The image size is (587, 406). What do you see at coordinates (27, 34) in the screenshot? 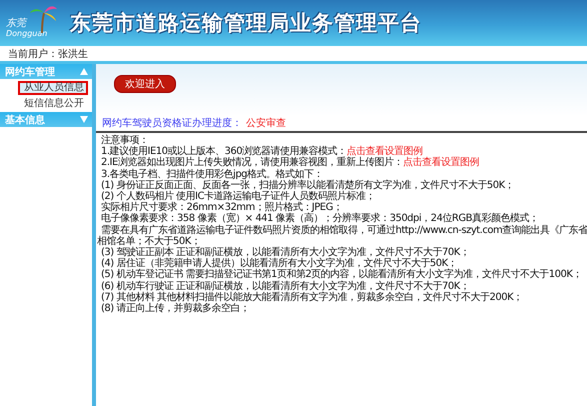
I see `logo-subtext: Dongguan` at bounding box center [27, 34].